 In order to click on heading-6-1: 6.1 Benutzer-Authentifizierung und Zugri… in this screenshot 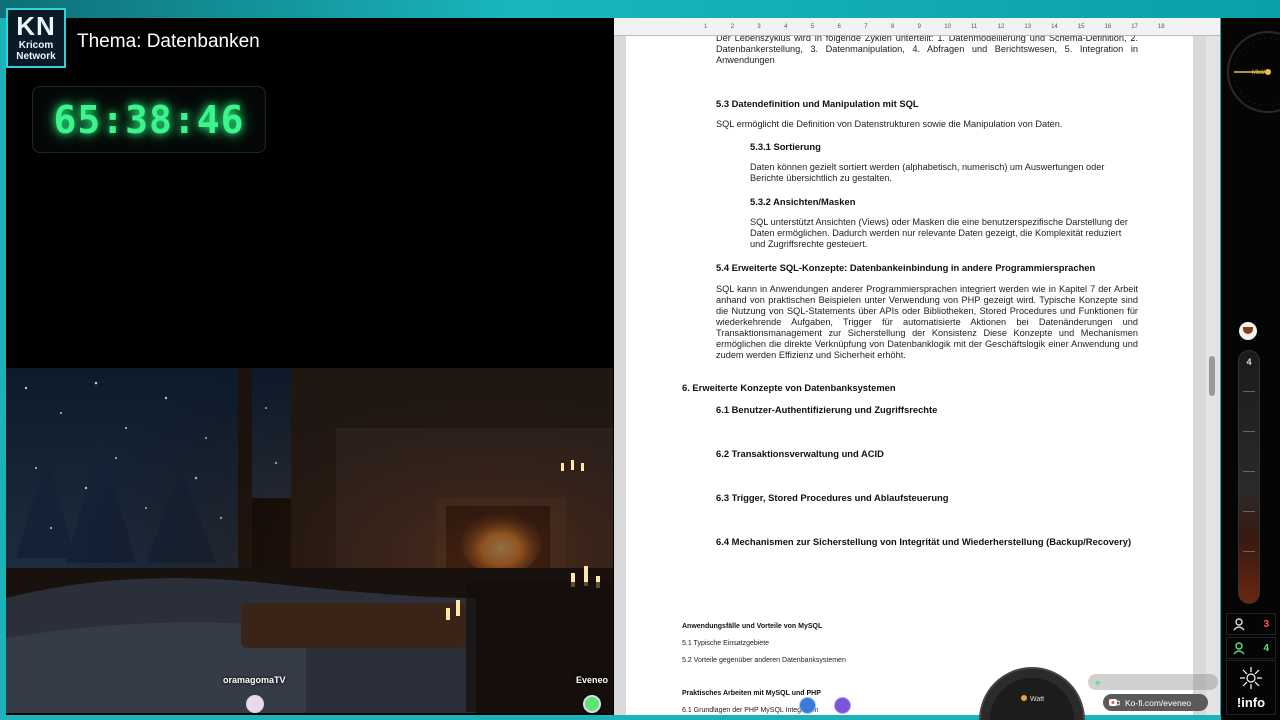, I will do `click(827, 409)`.